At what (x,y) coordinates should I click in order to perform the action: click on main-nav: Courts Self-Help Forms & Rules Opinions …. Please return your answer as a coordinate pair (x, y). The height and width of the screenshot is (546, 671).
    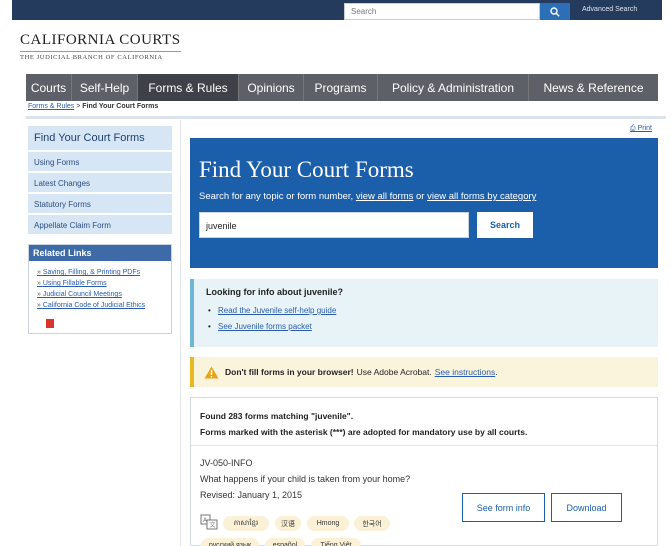
    Looking at the image, I should click on (342, 87).